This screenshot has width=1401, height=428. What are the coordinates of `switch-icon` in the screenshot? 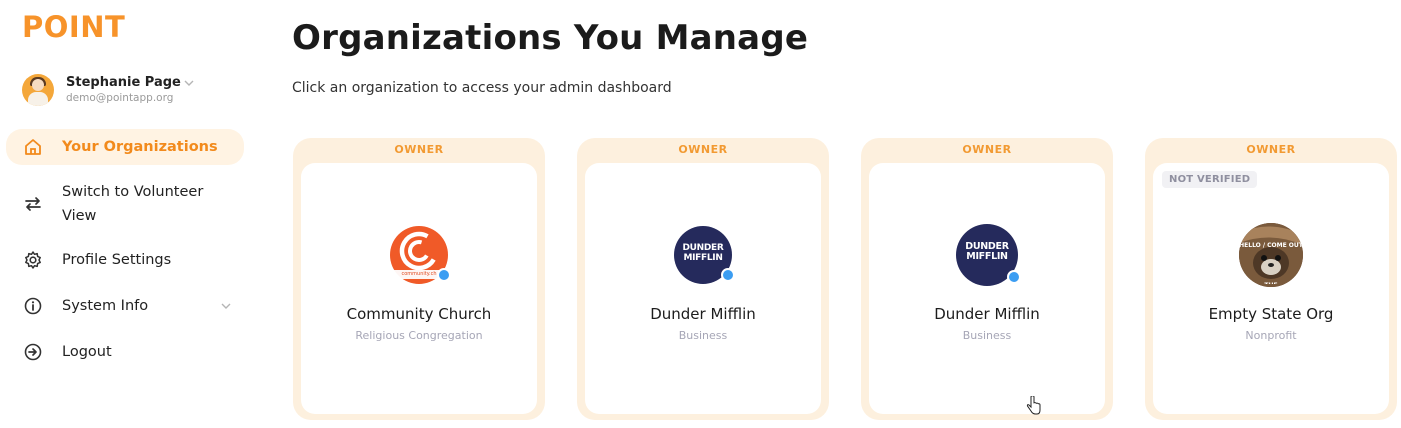 It's located at (33, 204).